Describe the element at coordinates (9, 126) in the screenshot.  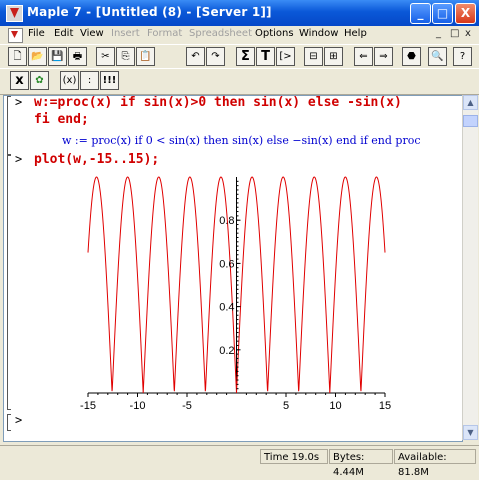
I see `group-bracket` at that location.